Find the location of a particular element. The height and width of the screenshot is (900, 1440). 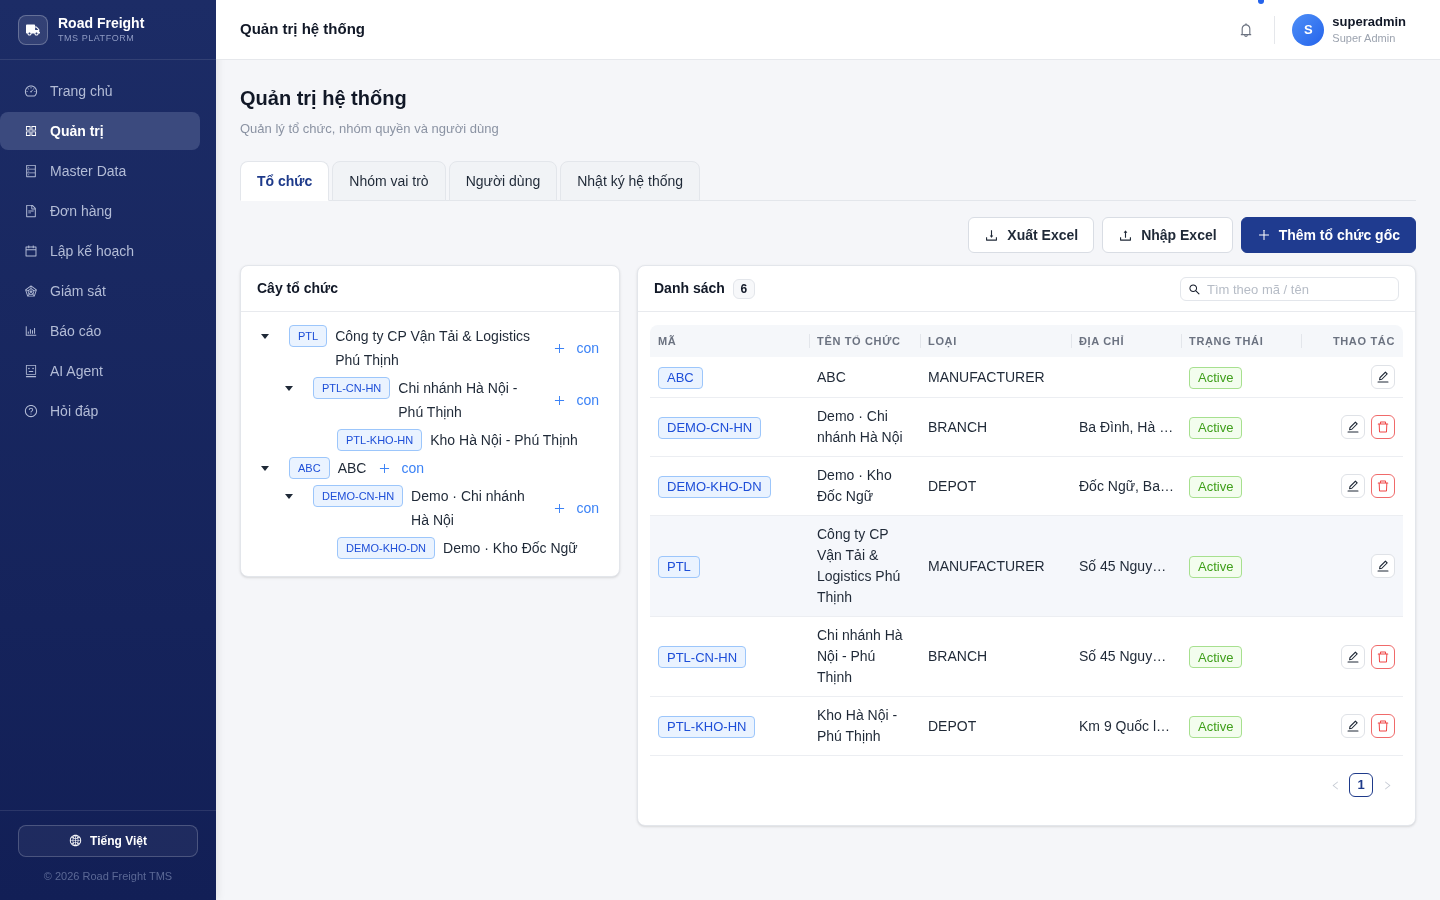

table-cell: Kho Hà Nội - Phú Thịnh is located at coordinates (864, 726).